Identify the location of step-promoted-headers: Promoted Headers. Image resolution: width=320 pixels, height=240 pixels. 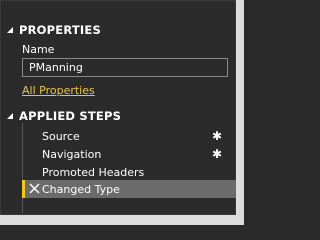
(129, 172).